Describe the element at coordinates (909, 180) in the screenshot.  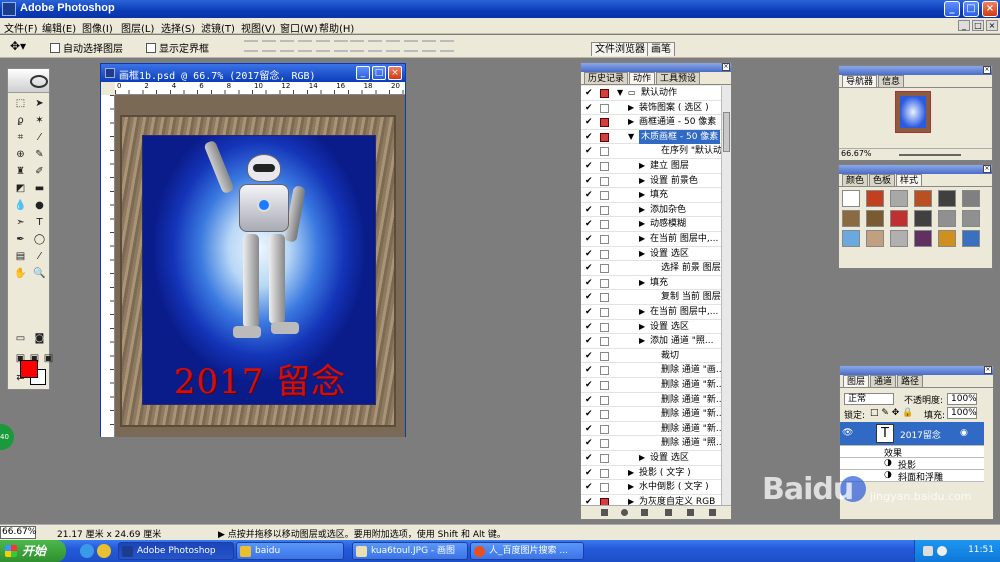
I see `tab-styles: 样式` at that location.